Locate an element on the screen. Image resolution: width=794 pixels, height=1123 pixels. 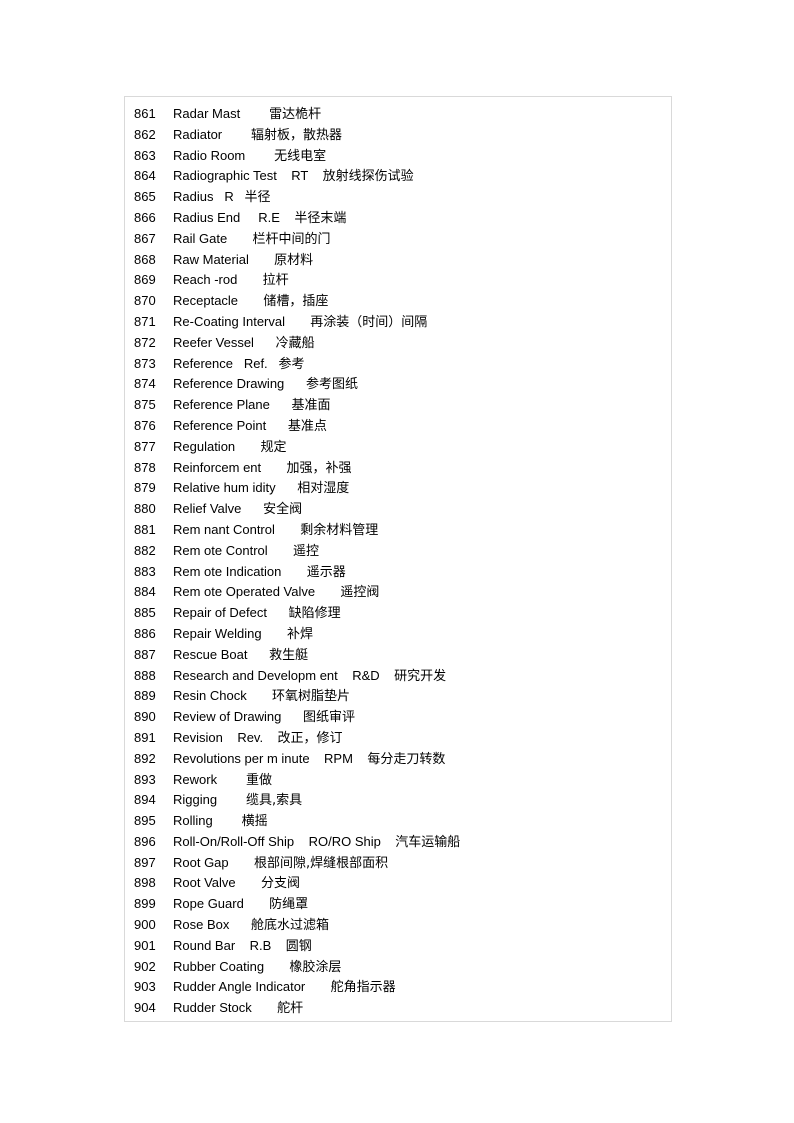
entry-abbreviation: R is located at coordinates (229, 197).